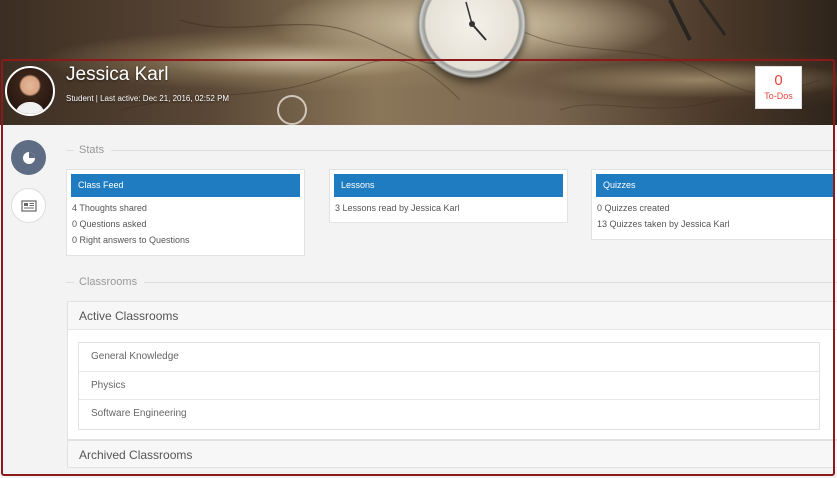  I want to click on lessons-title: Lessons, so click(448, 185).